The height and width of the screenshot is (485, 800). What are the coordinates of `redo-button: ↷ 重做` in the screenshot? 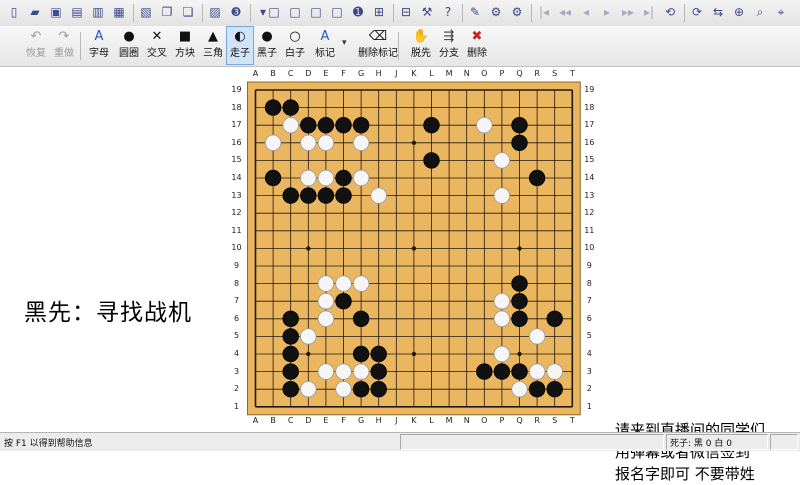 It's located at (64, 45).